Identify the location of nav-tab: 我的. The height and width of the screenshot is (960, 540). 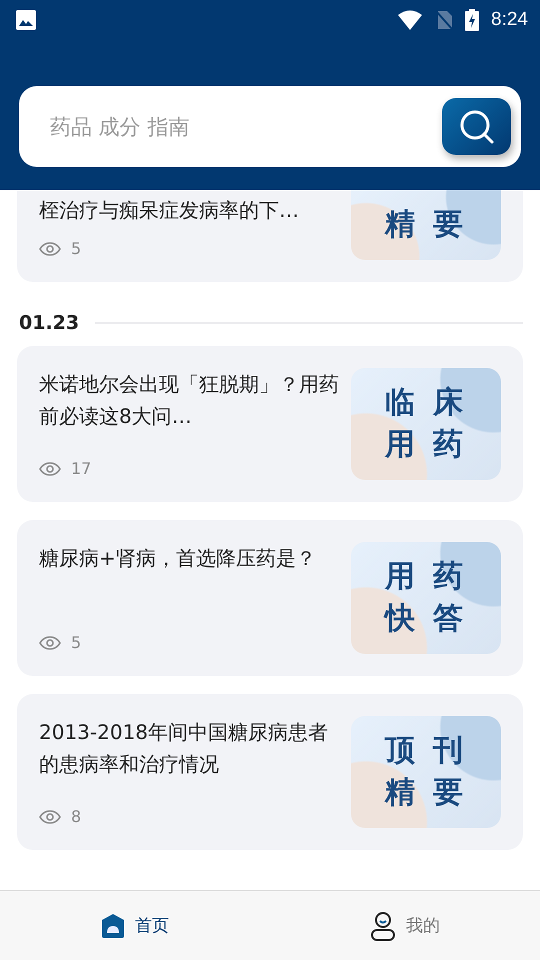
(405, 925).